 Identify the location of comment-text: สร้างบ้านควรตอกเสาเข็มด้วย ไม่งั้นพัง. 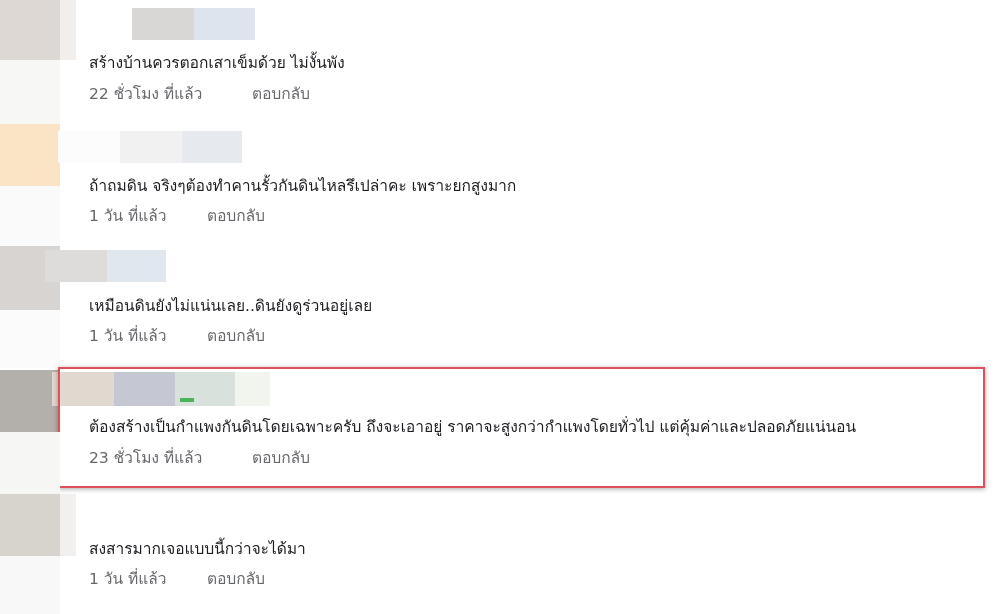
(217, 63).